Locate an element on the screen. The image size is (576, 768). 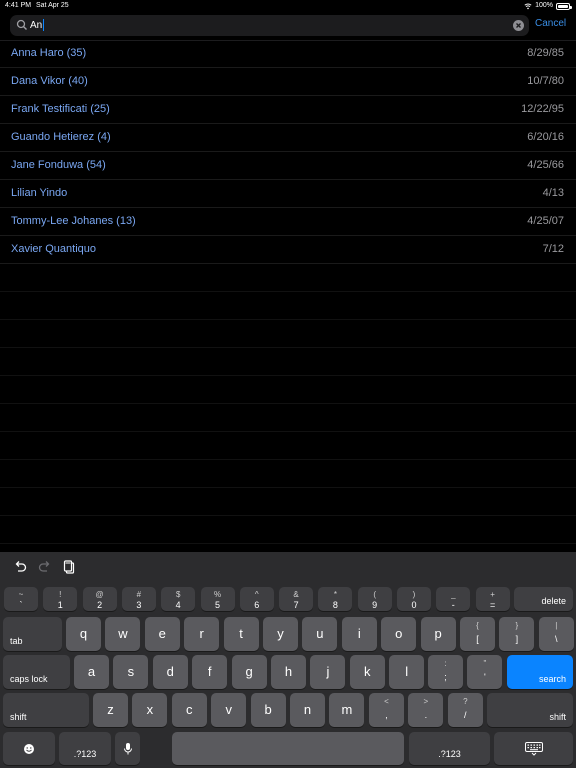
delete-key: delete is located at coordinates (543, 599).